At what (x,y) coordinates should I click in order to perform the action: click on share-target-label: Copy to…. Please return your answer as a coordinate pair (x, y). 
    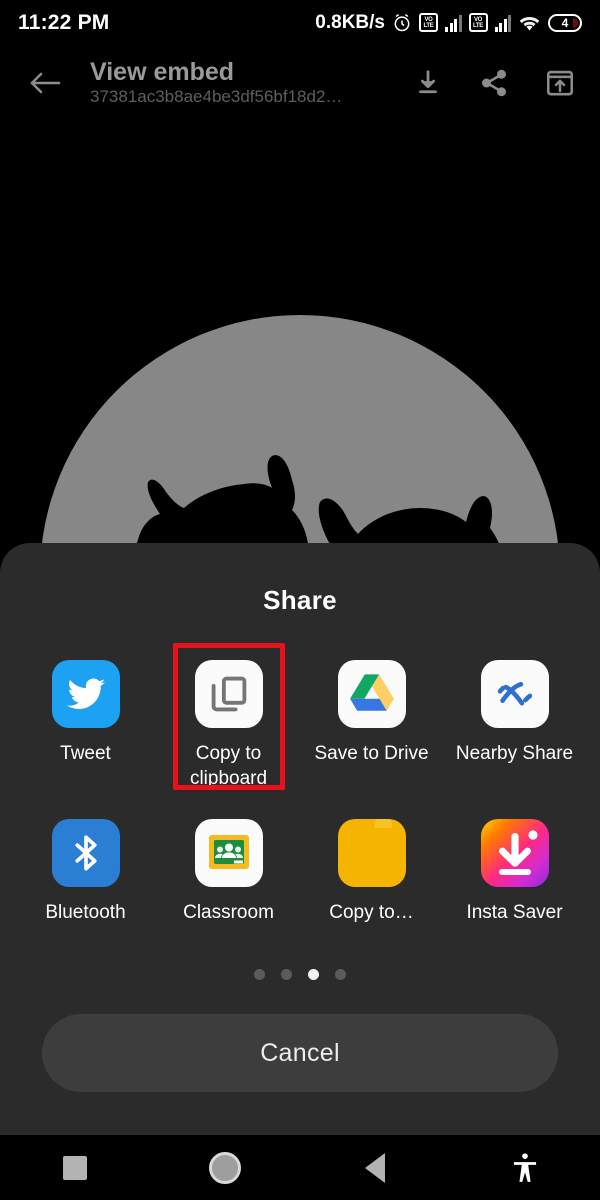
    Looking at the image, I should click on (371, 912).